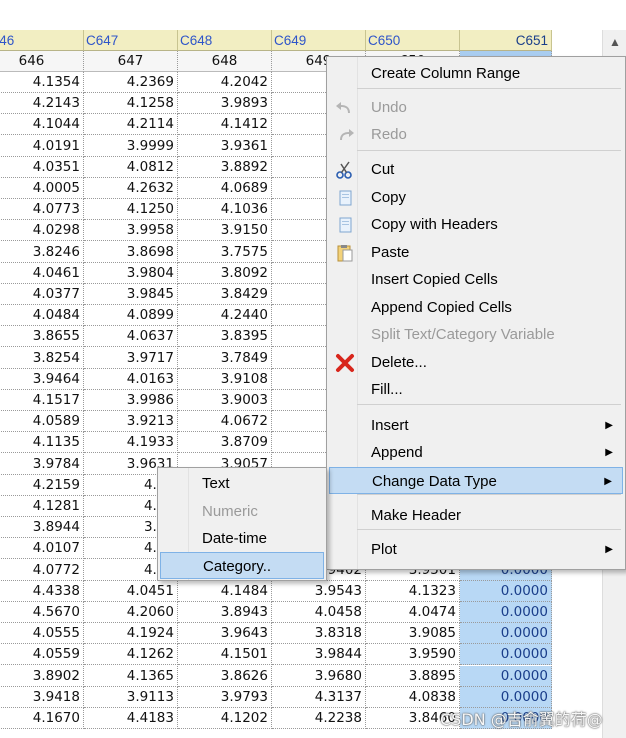 The image size is (626, 738). Describe the element at coordinates (42, 273) in the screenshot. I see `grid-cell: 4.0461` at that location.